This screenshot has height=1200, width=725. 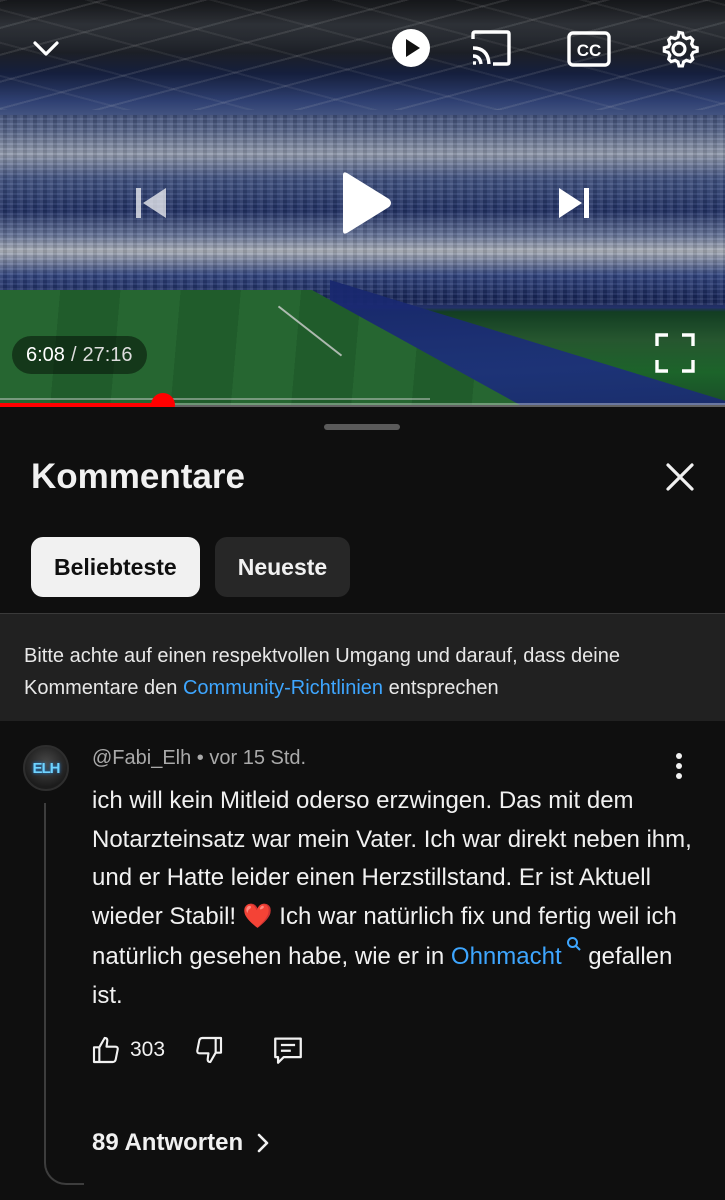 I want to click on sort-chip-newest: Neueste, so click(x=282, y=567).